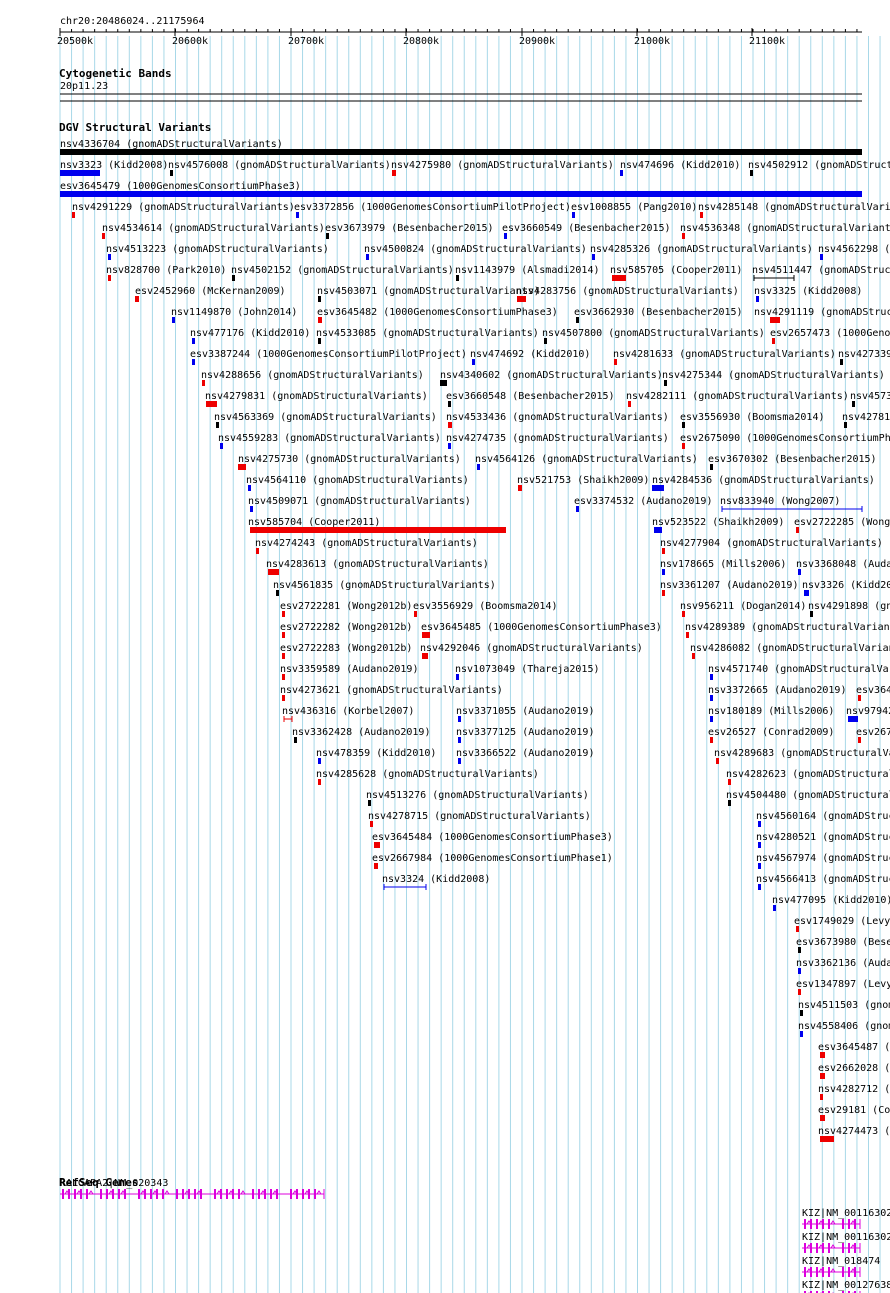 The width and height of the screenshot is (890, 1293). I want to click on variant-label: nsv4507800 (gnomADStructuralVariants), so click(653, 333).